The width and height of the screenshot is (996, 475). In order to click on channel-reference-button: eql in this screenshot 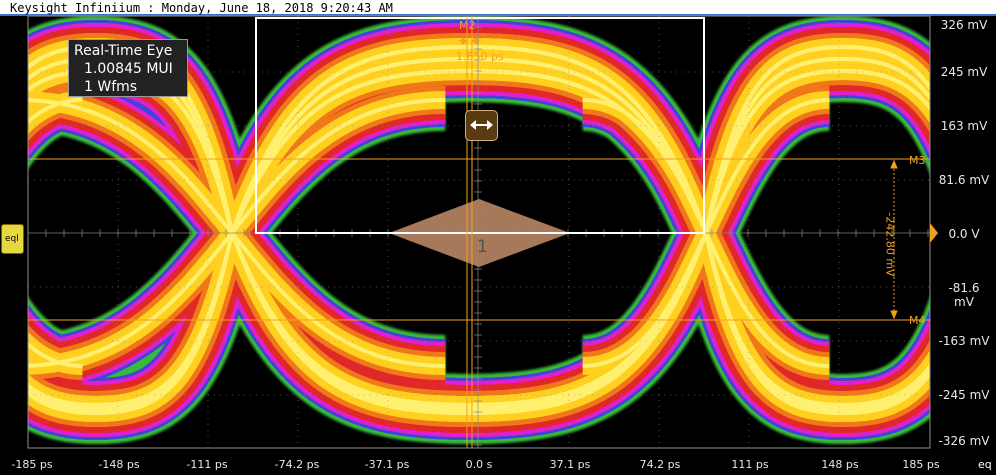, I will do `click(12, 239)`.